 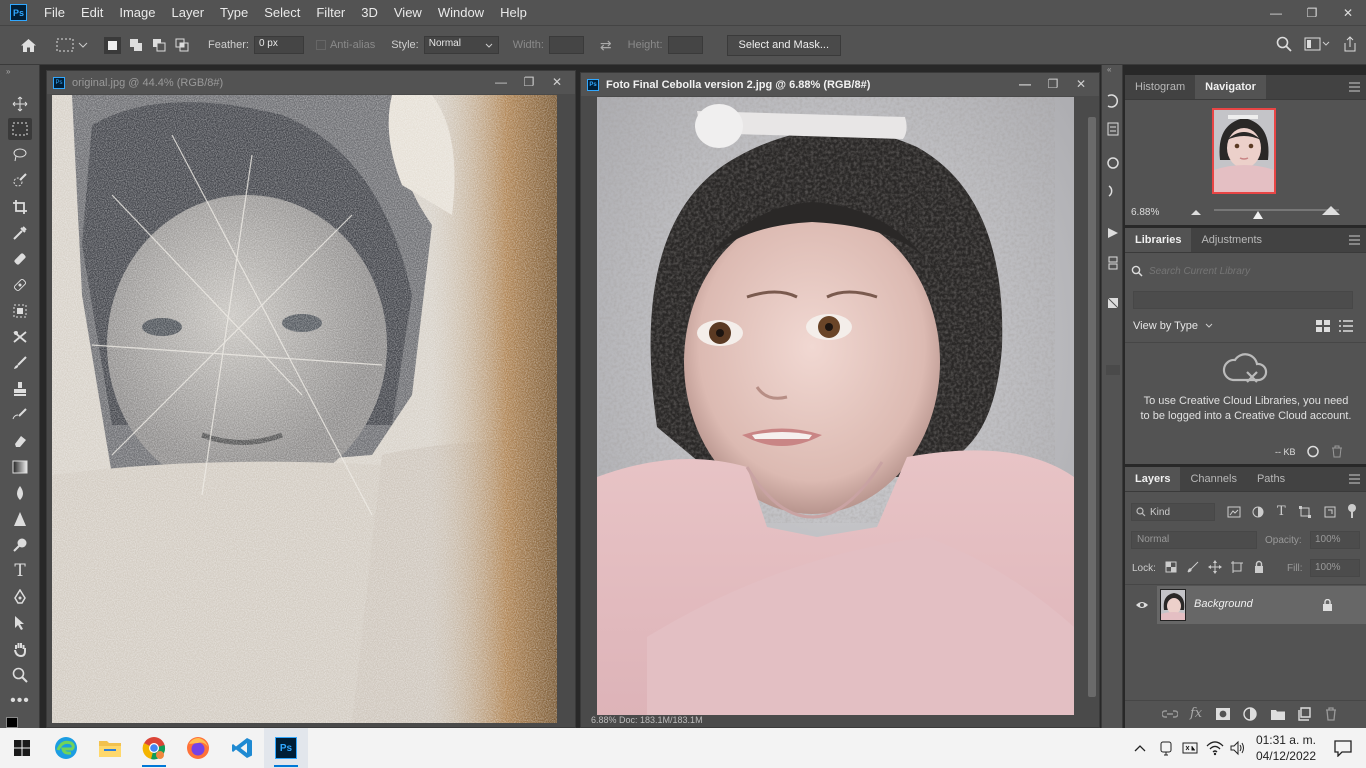 What do you see at coordinates (1258, 512) in the screenshot?
I see `filter-adjustment-icon` at bounding box center [1258, 512].